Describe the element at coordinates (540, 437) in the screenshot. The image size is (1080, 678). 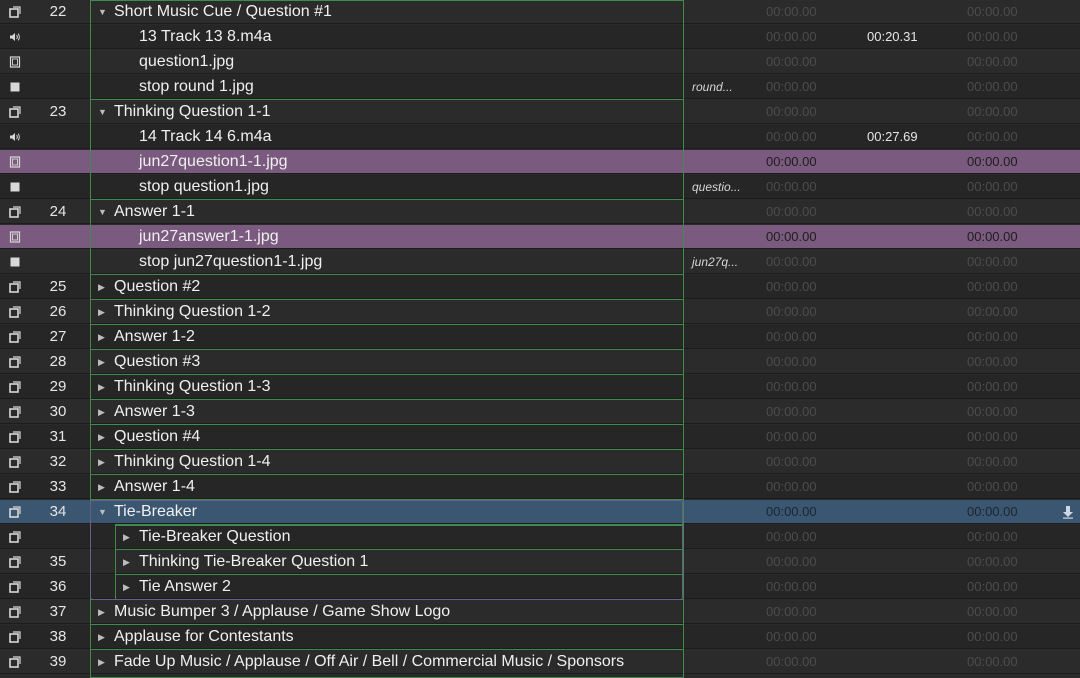
I see `cue-row: 31 ▶ Question #4 00:00.00 00:00.00` at that location.